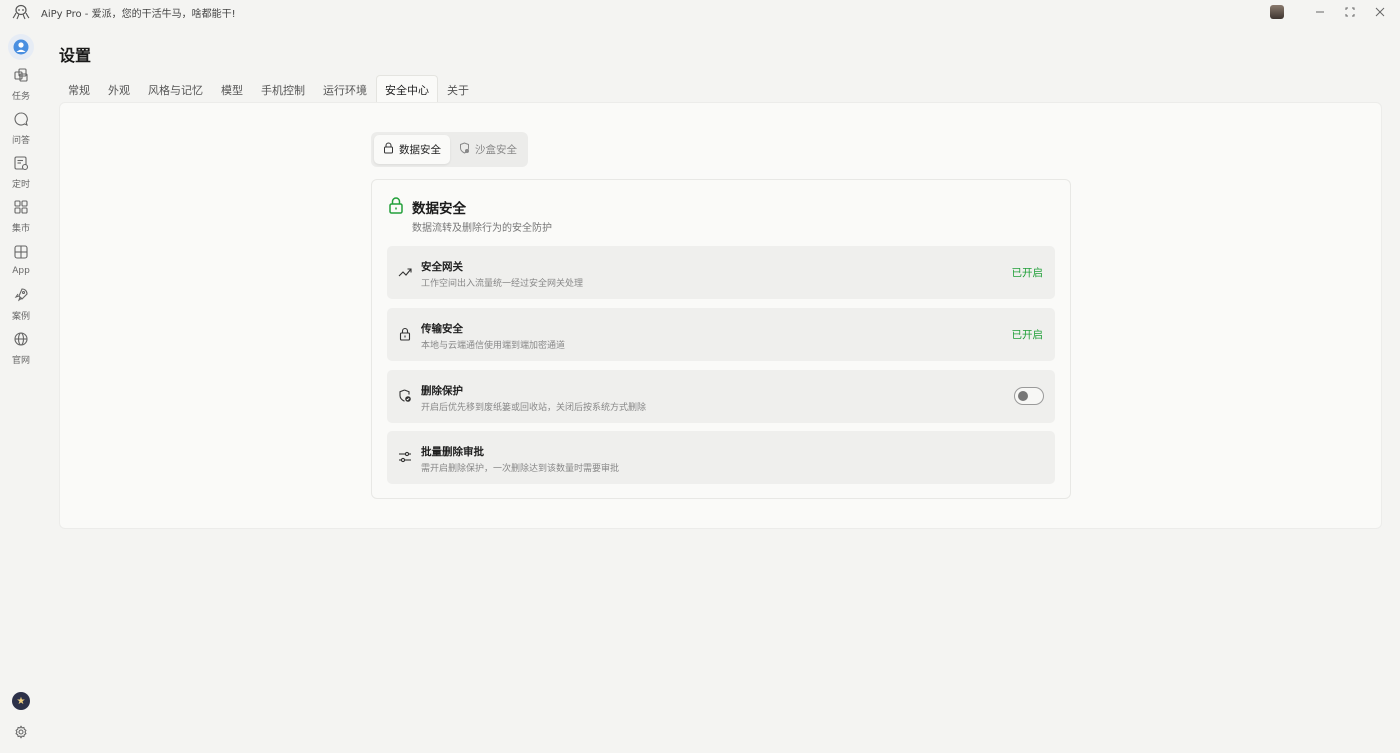 This screenshot has width=1400, height=753. What do you see at coordinates (21, 165) in the screenshot?
I see `schedule-icon` at bounding box center [21, 165].